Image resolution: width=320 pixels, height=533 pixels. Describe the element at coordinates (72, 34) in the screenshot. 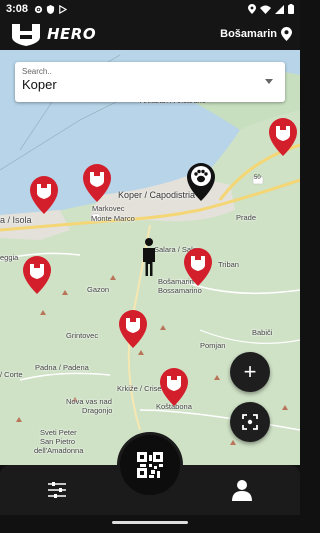

I see `logo-text: HERO` at that location.